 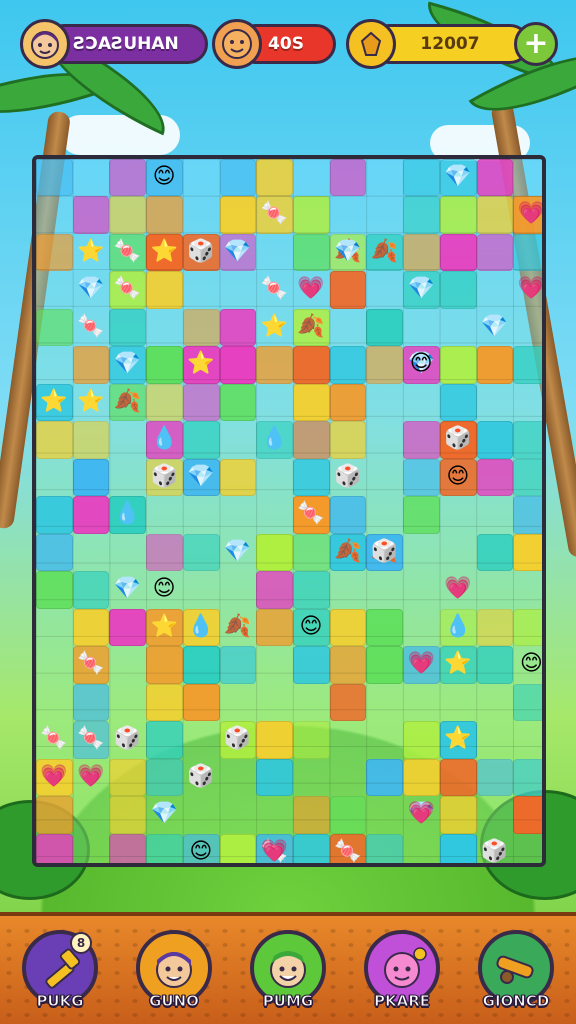 I want to click on player-name: ƧƆAƧUHAN, so click(x=126, y=44).